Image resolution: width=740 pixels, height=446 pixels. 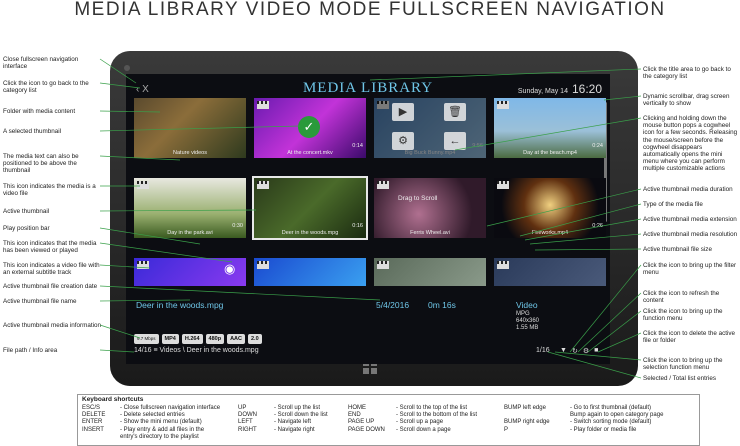 What do you see at coordinates (237, 226) in the screenshot?
I see `thumbnail-duration: 0:30` at bounding box center [237, 226].